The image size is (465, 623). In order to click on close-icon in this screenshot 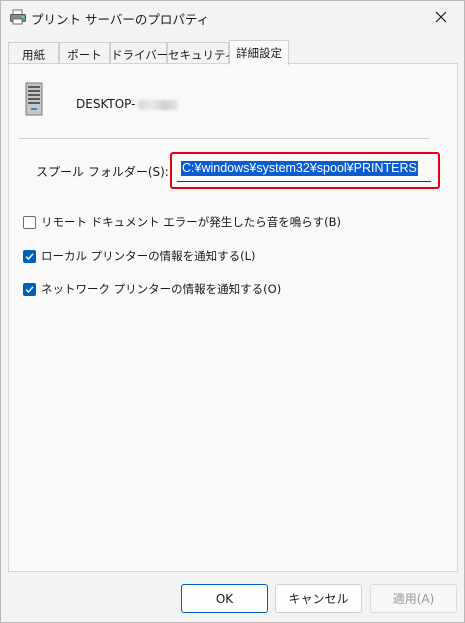, I will do `click(441, 17)`.